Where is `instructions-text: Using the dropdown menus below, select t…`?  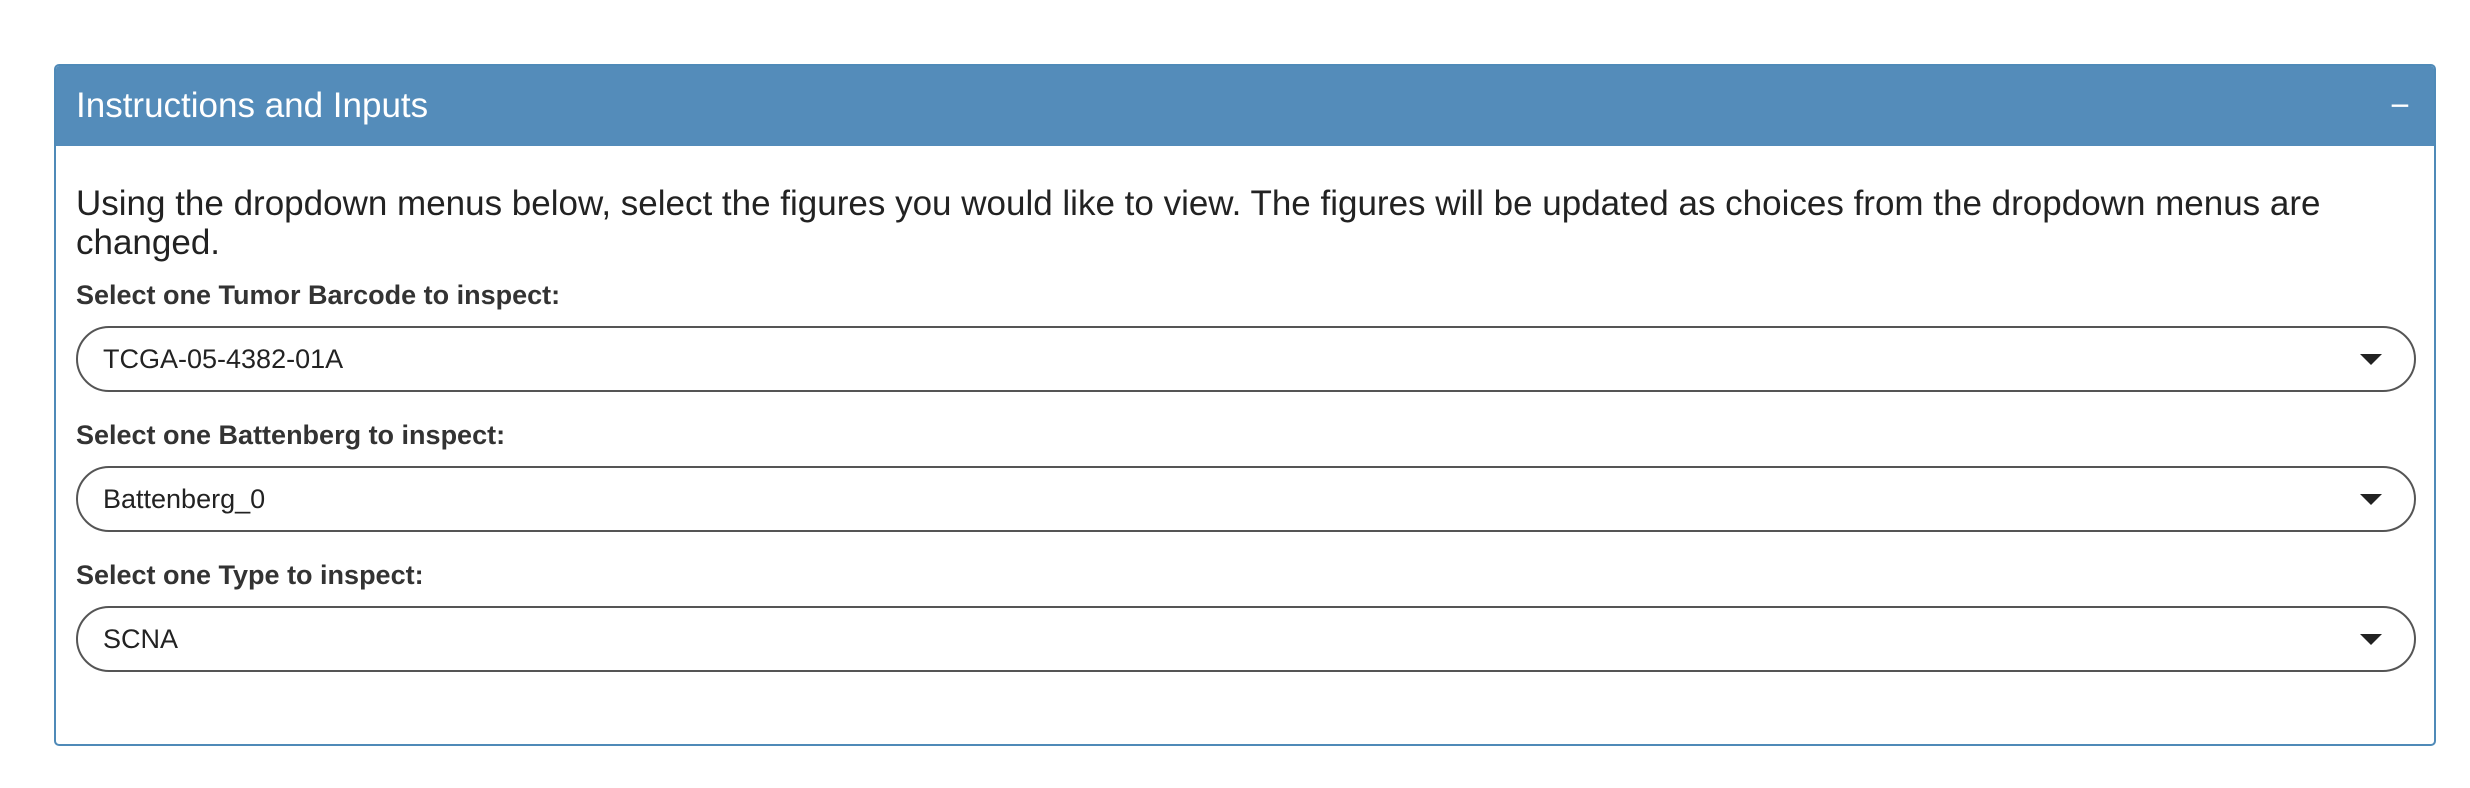
instructions-text: Using the dropdown menus below, select t… is located at coordinates (1198, 223).